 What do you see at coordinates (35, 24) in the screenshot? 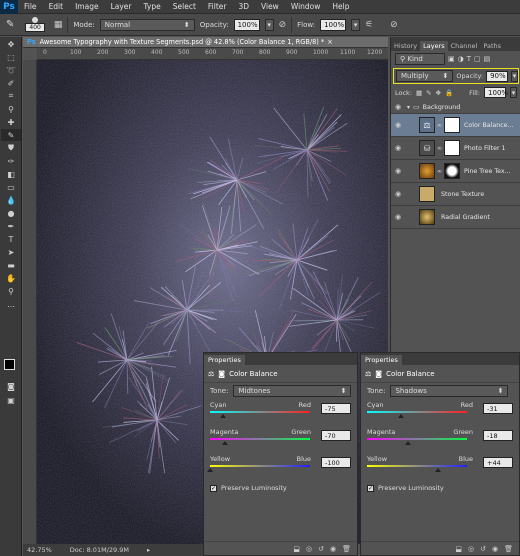
I see `brush-preset-picker: 400` at bounding box center [35, 24].